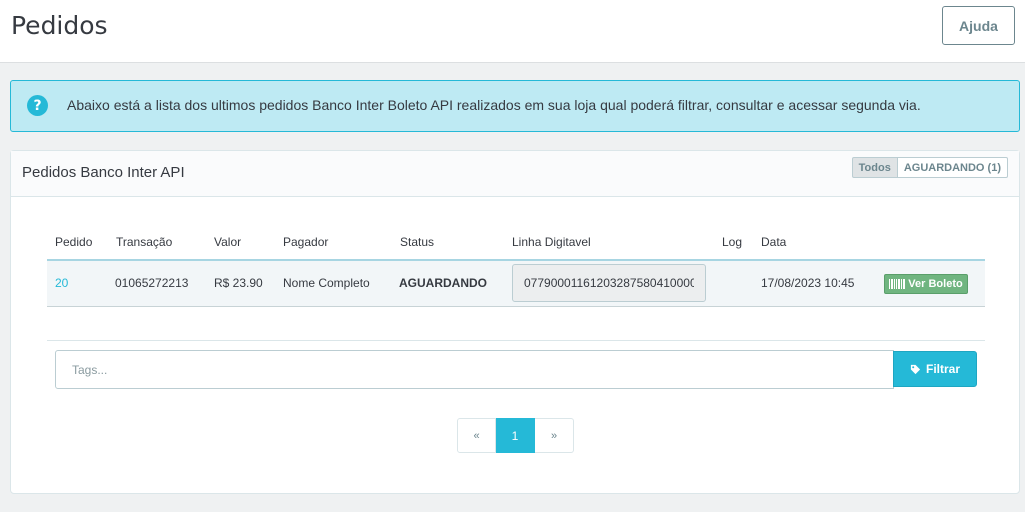  I want to click on question-circle-icon: ?, so click(37, 105).